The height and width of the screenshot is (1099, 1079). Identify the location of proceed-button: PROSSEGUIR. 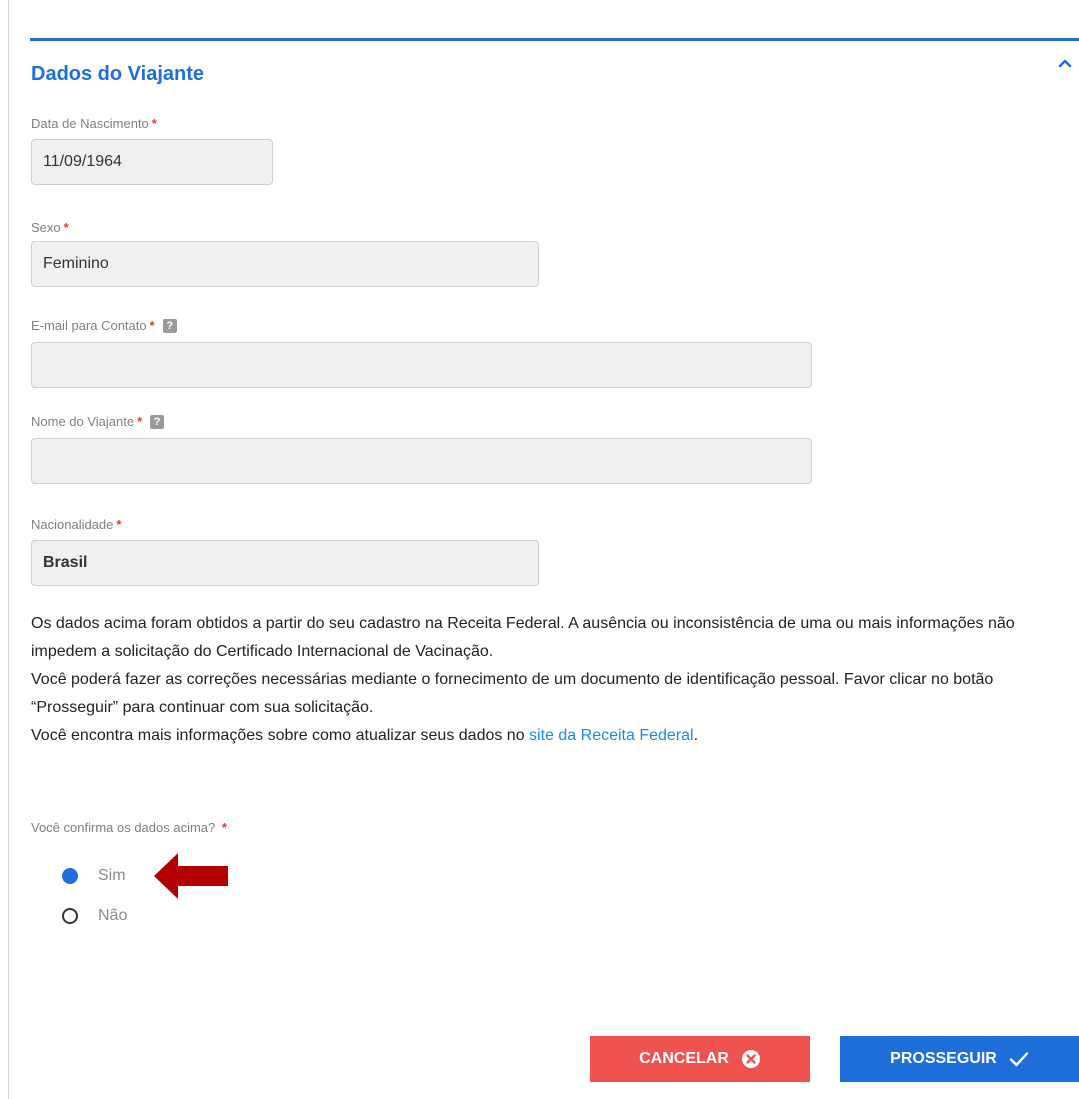
(959, 1059).